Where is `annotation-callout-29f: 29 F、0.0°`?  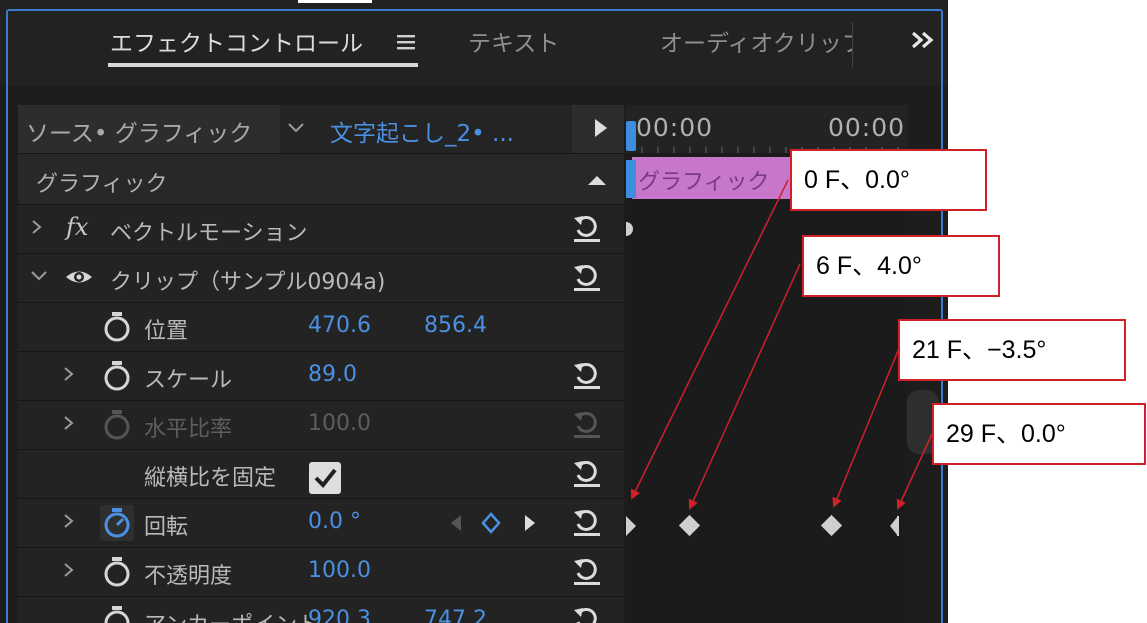
annotation-callout-29f: 29 F、0.0° is located at coordinates (1039, 434).